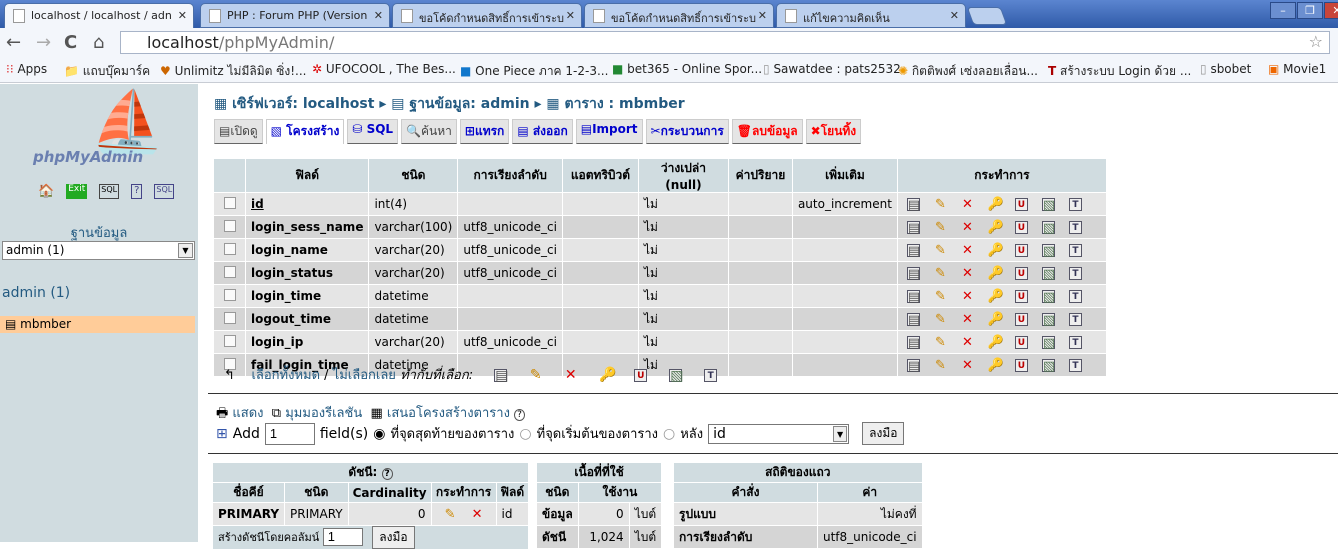  What do you see at coordinates (77, 191) in the screenshot?
I see `exit-icon: Exit` at bounding box center [77, 191].